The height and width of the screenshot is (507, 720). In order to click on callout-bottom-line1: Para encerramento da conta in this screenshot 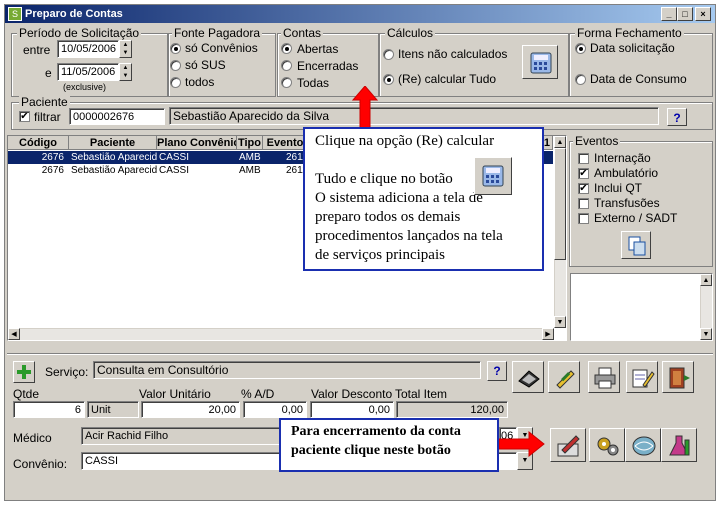, I will do `click(376, 431)`.